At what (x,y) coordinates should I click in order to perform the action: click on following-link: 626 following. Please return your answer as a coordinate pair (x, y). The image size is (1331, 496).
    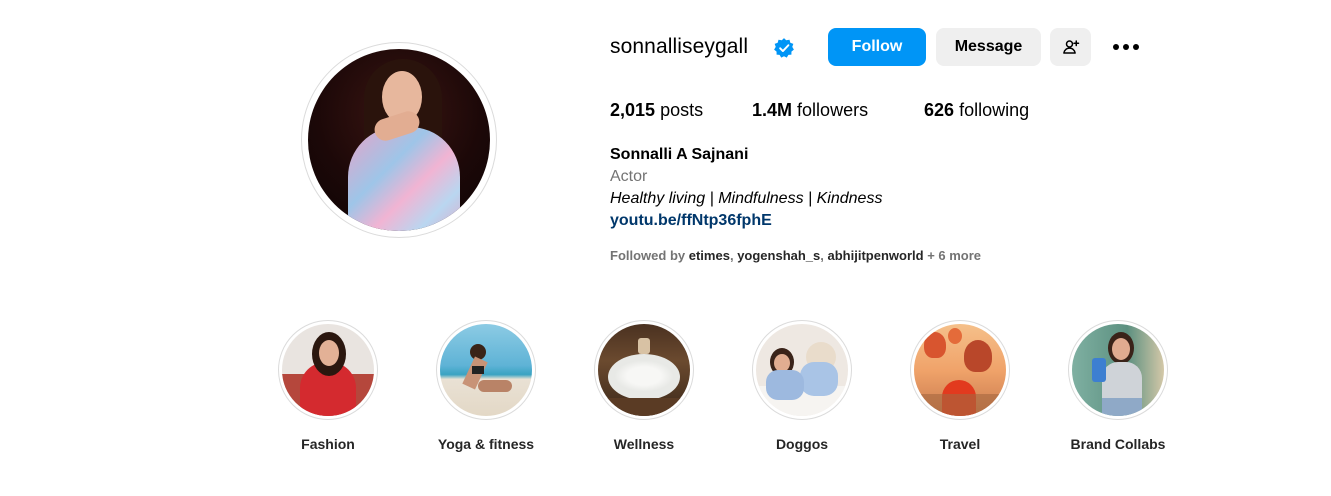
    Looking at the image, I should click on (976, 110).